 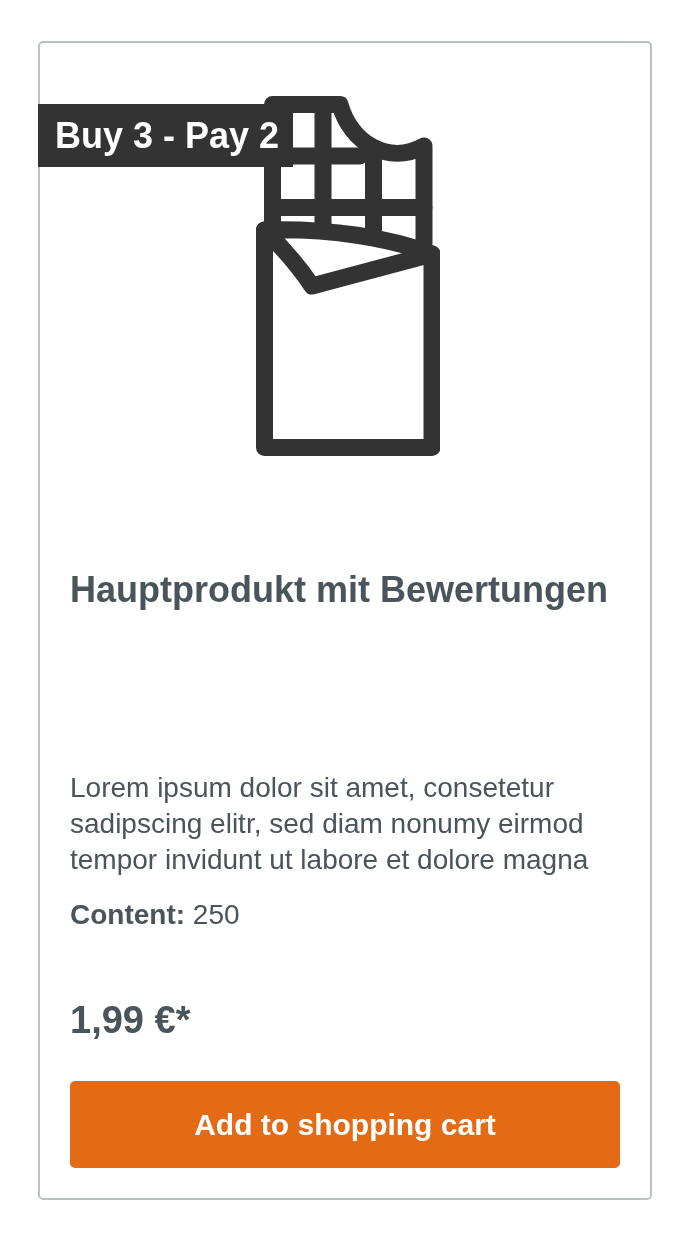 I want to click on product-description: Lorem ipsum dolor sit amet, consetetur sadipscing elitr, sed diam nonumy eirmod tempor invidunt ut labore et dolore magna, so click(x=330, y=824).